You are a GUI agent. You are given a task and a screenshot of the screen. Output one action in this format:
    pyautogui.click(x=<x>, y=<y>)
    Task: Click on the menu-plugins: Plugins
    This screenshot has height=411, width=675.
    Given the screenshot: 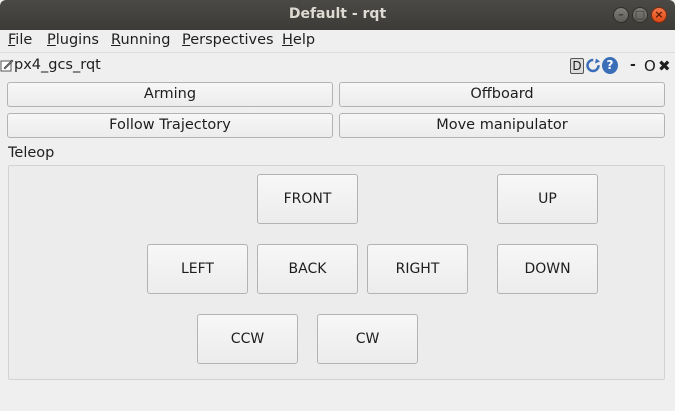 What is the action you would take?
    pyautogui.click(x=73, y=40)
    